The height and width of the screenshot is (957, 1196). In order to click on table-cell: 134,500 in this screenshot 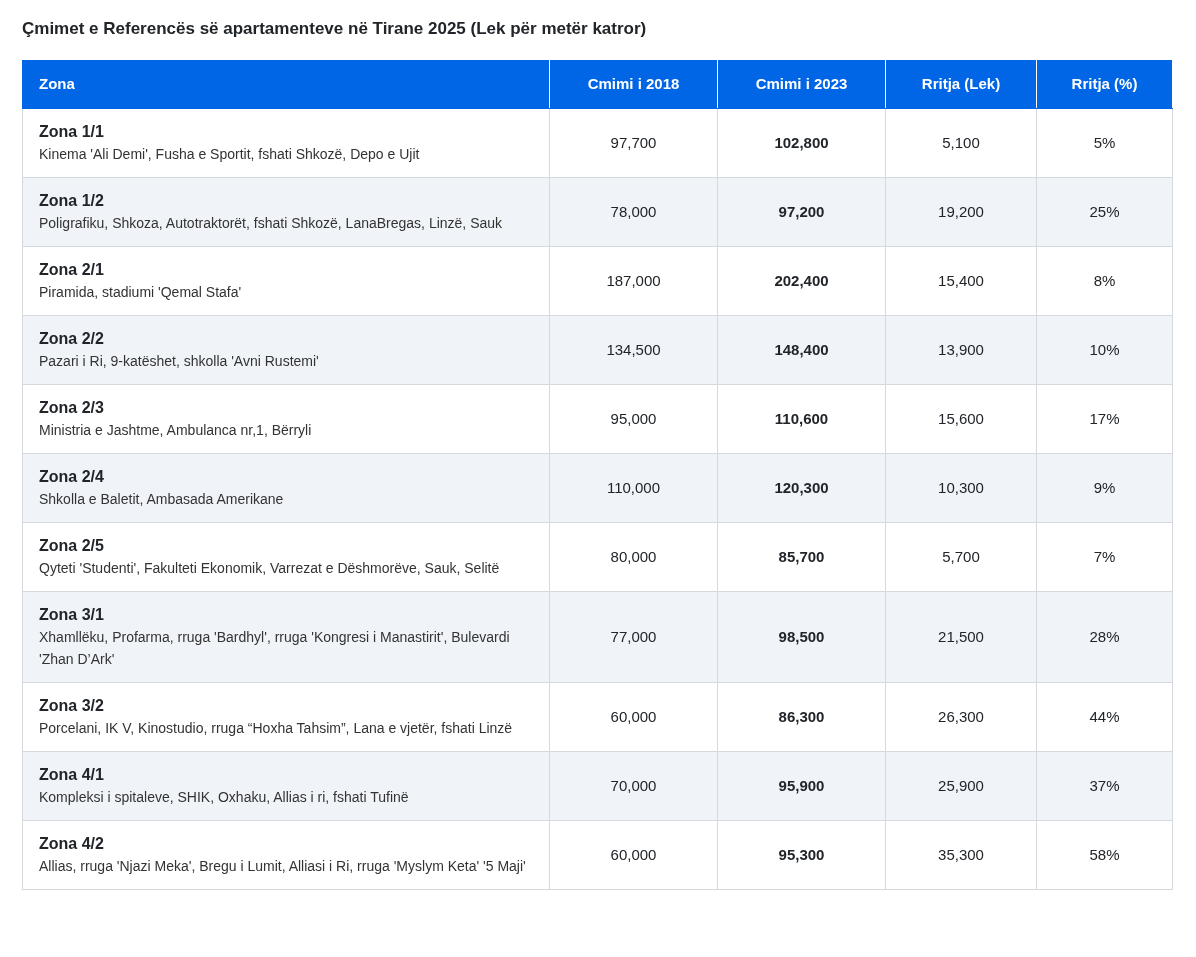, I will do `click(633, 350)`.